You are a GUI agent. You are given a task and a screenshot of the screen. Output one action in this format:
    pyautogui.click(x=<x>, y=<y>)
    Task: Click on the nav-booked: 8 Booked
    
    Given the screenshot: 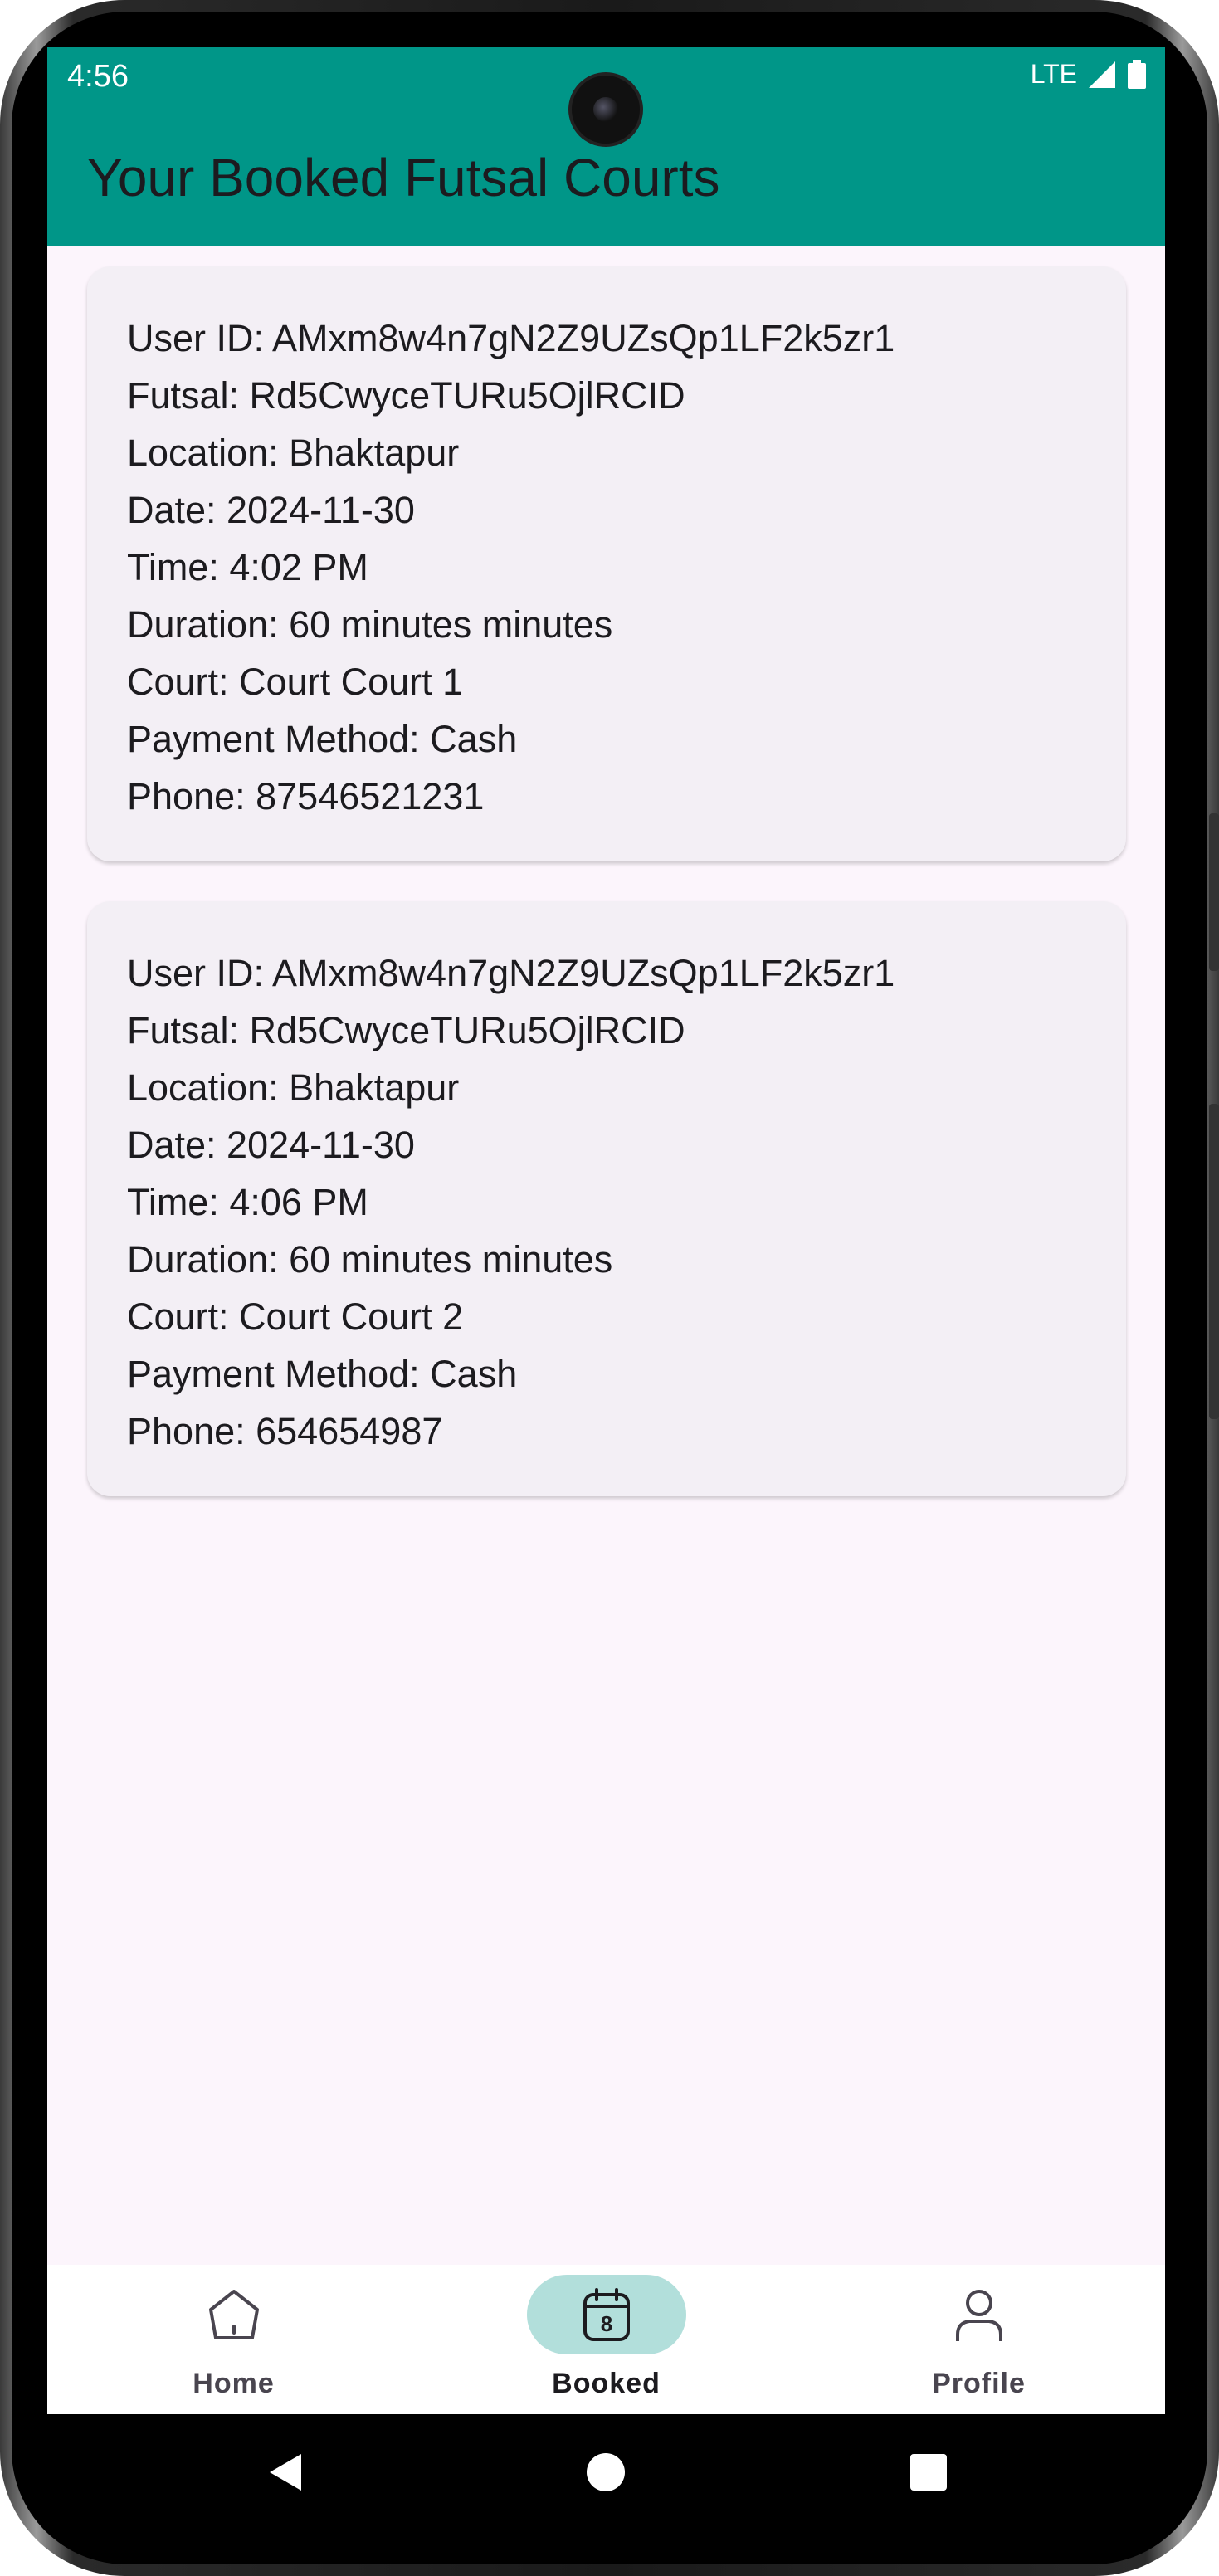 What is the action you would take?
    pyautogui.click(x=606, y=2340)
    